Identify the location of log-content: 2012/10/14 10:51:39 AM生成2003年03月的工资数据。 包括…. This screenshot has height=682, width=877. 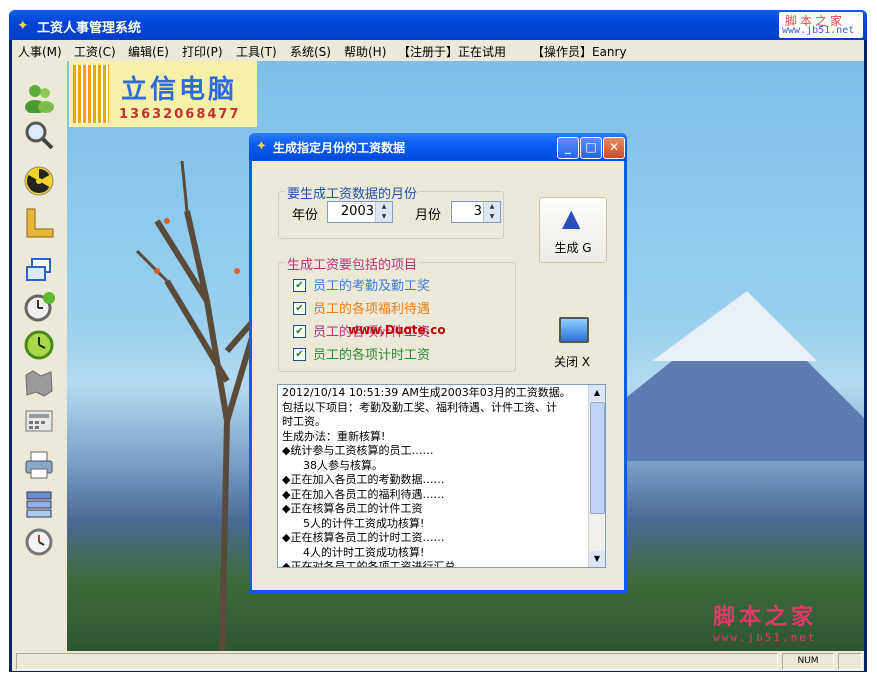
(432, 477).